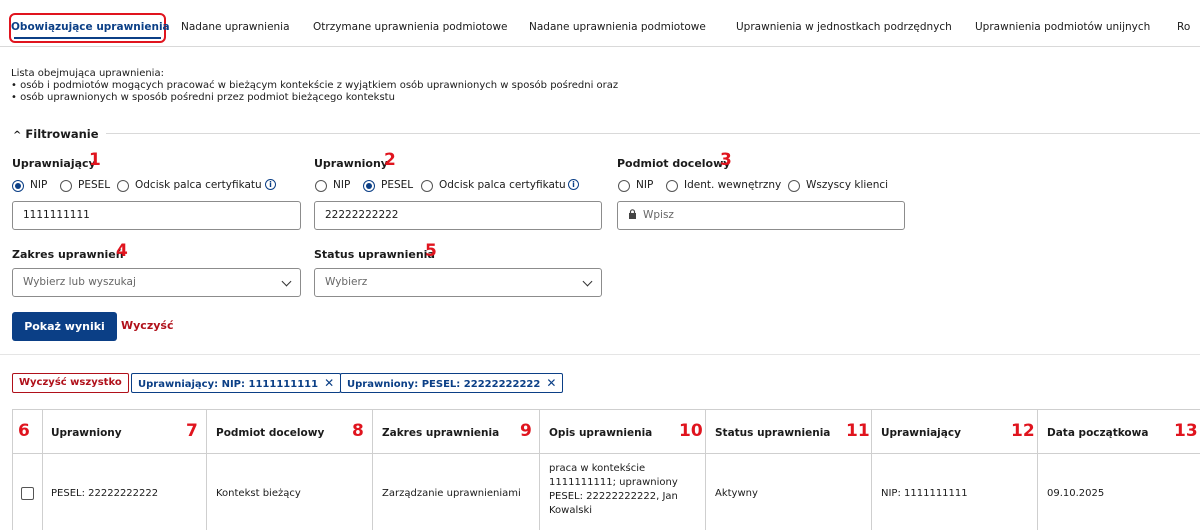 The height and width of the screenshot is (530, 1200). What do you see at coordinates (858, 431) in the screenshot?
I see `annotation-number: 11` at bounding box center [858, 431].